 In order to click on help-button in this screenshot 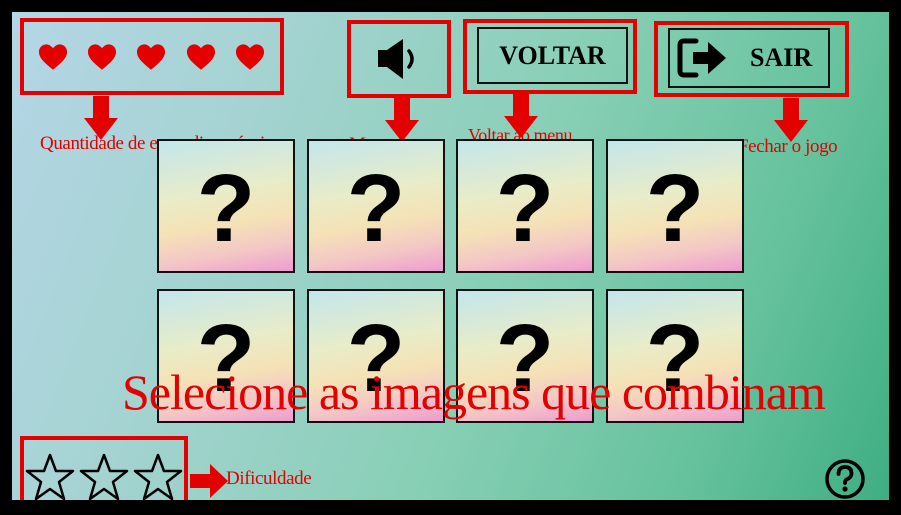, I will do `click(845, 479)`.